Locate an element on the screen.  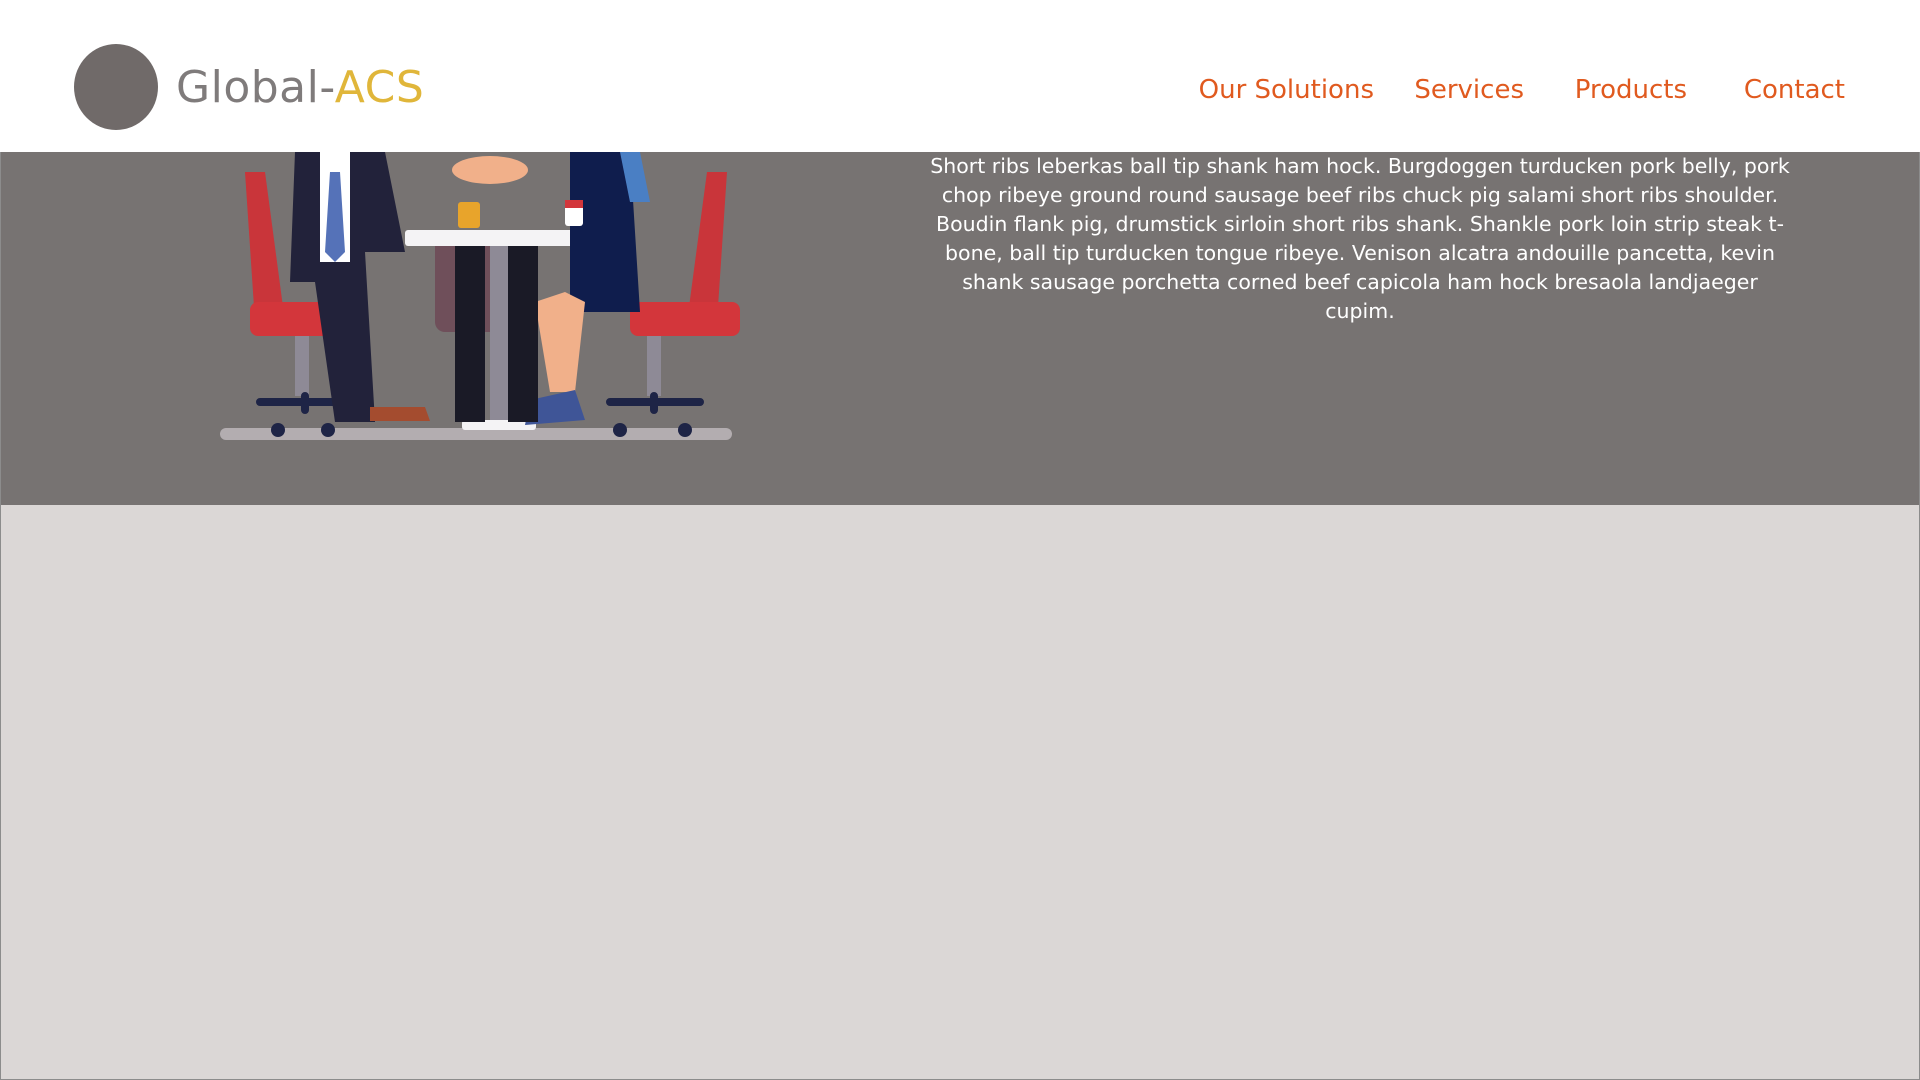
brand-name-part2: ACS is located at coordinates (379, 87).